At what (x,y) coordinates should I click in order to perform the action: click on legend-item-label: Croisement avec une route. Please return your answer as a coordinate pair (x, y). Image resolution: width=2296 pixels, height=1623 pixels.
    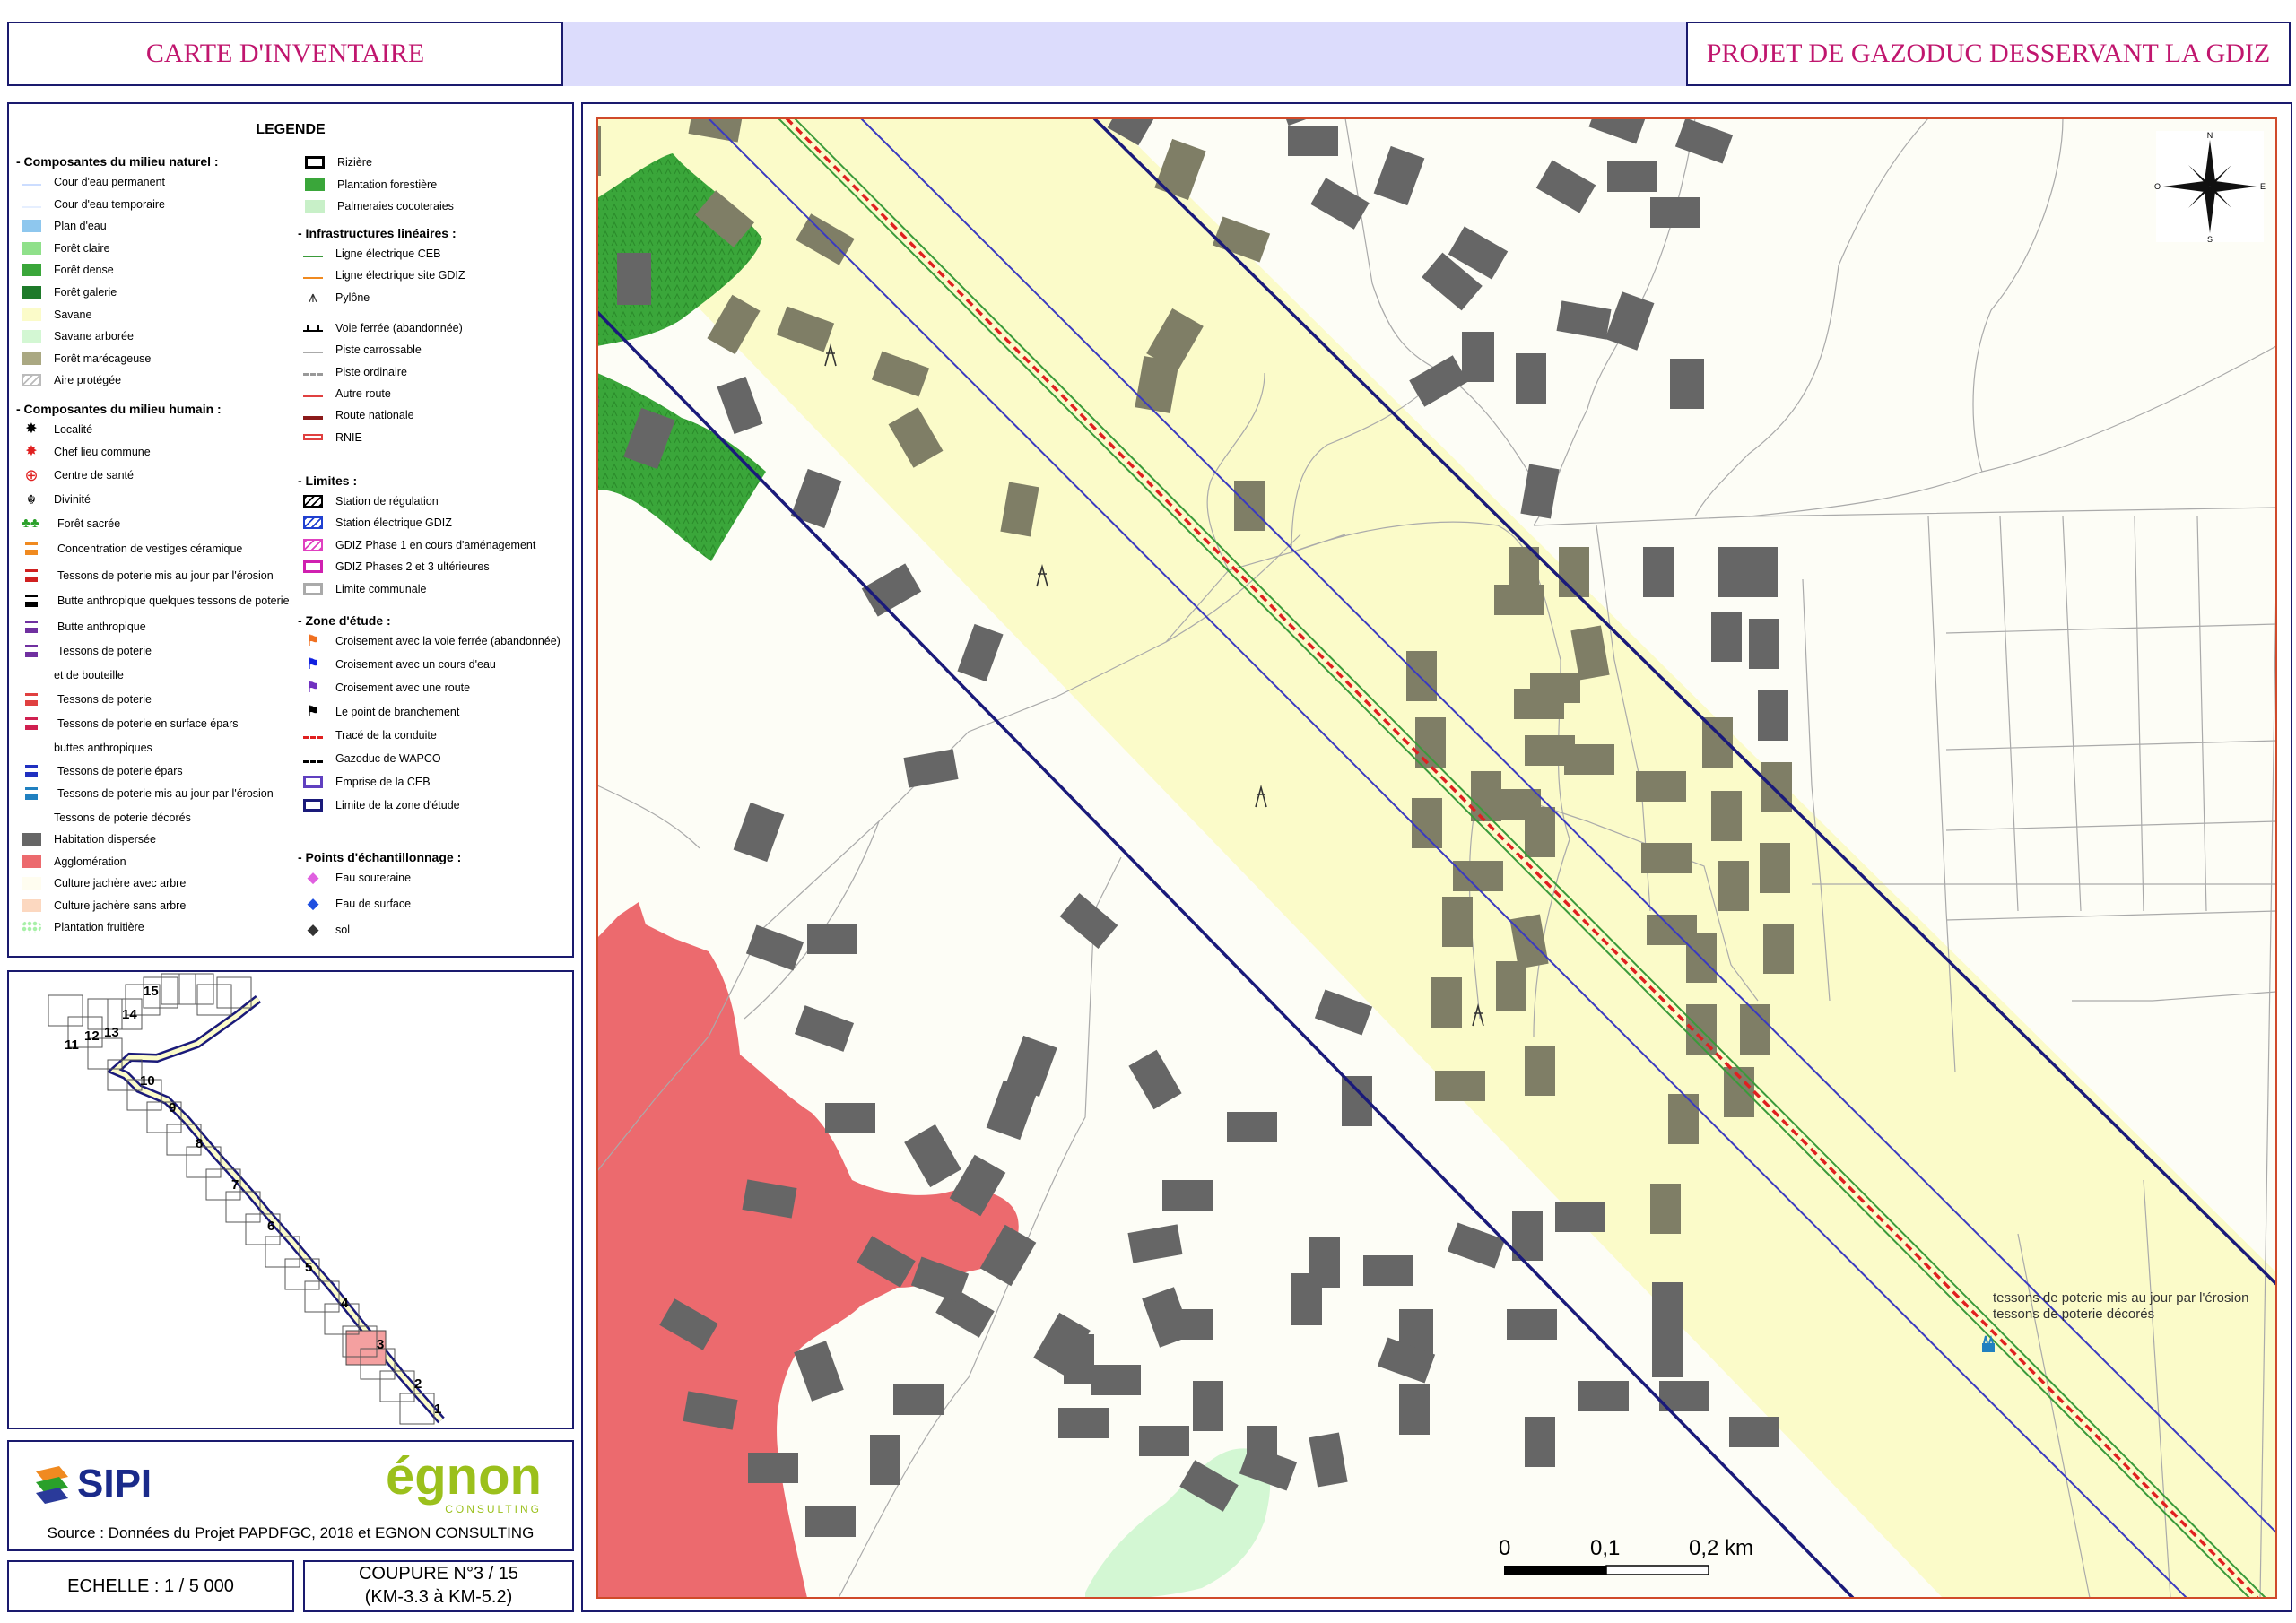
    Looking at the image, I should click on (403, 688).